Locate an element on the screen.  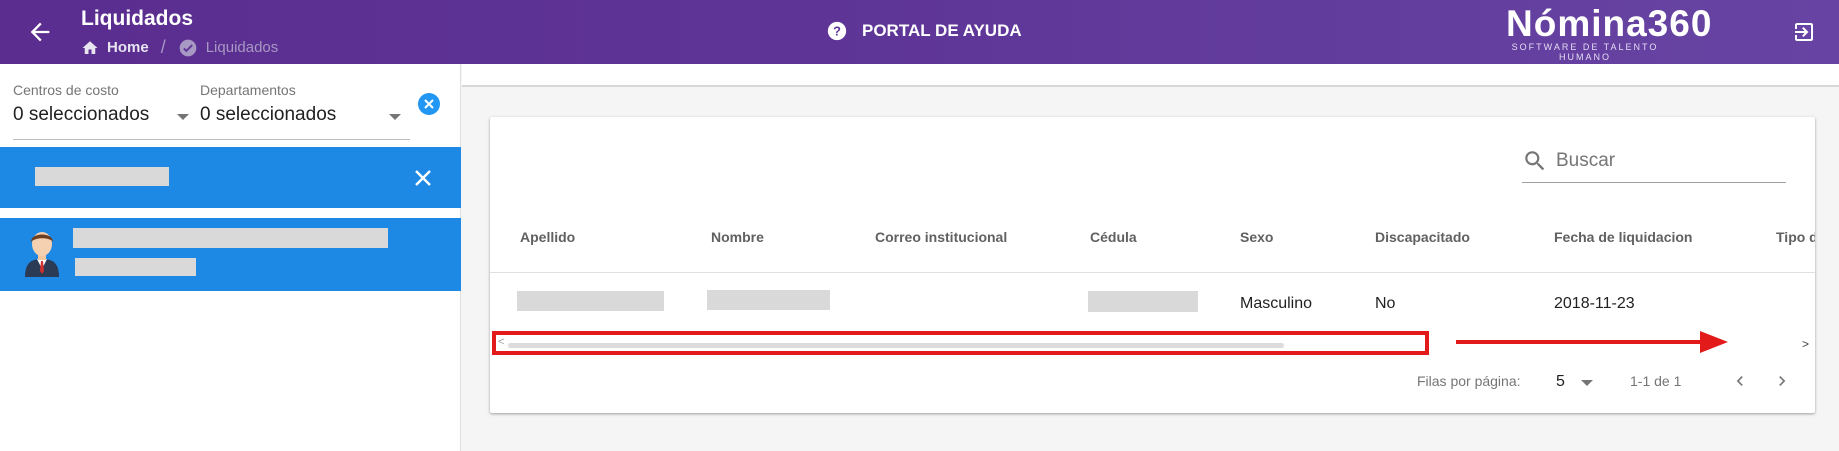
prev-page-button is located at coordinates (1740, 383).